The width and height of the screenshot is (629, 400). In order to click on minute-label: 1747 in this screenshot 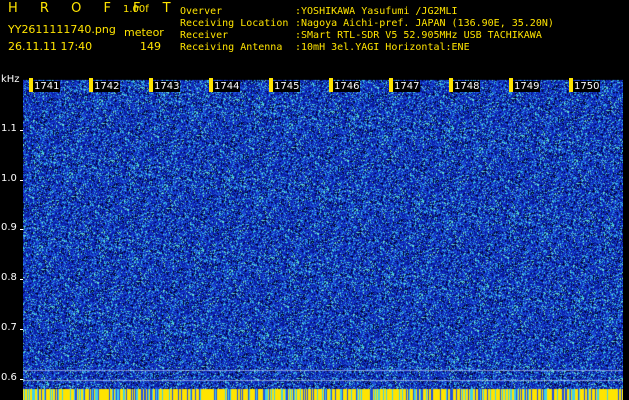, I will do `click(407, 86)`.